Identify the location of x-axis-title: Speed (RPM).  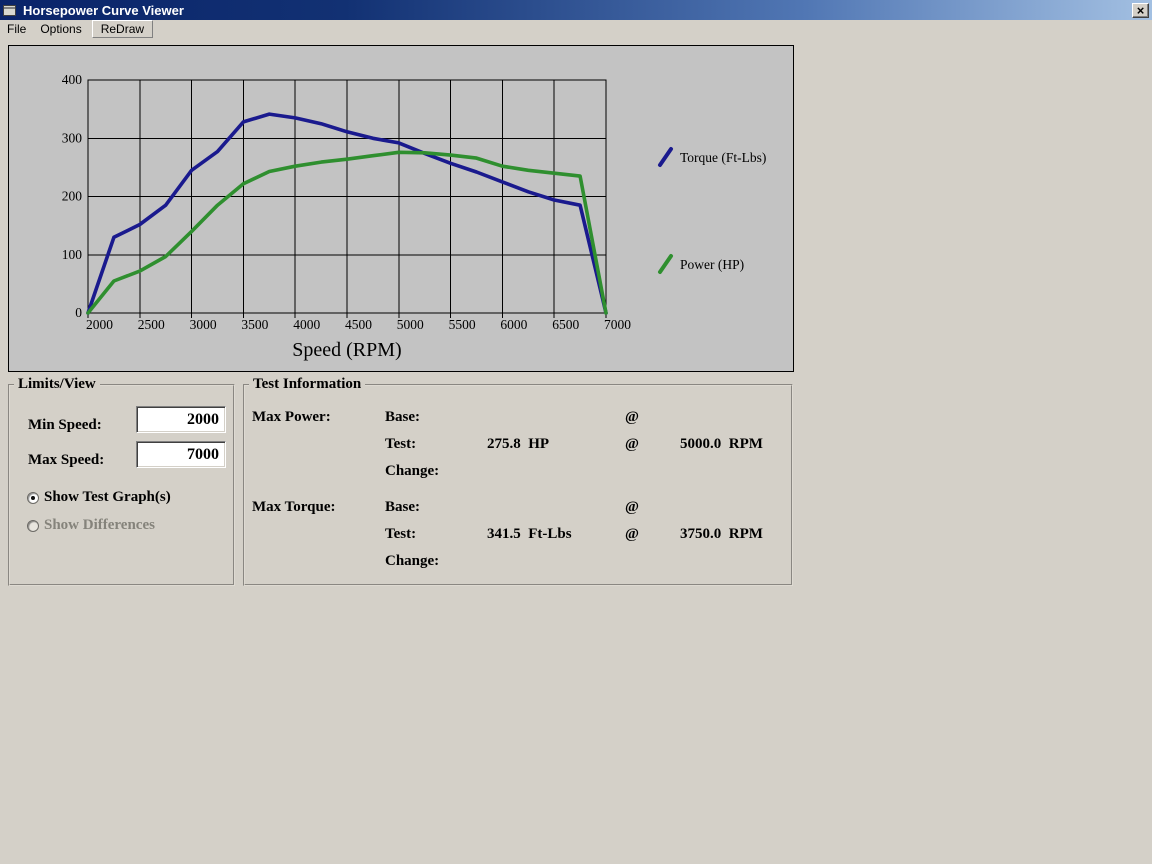
(346, 350).